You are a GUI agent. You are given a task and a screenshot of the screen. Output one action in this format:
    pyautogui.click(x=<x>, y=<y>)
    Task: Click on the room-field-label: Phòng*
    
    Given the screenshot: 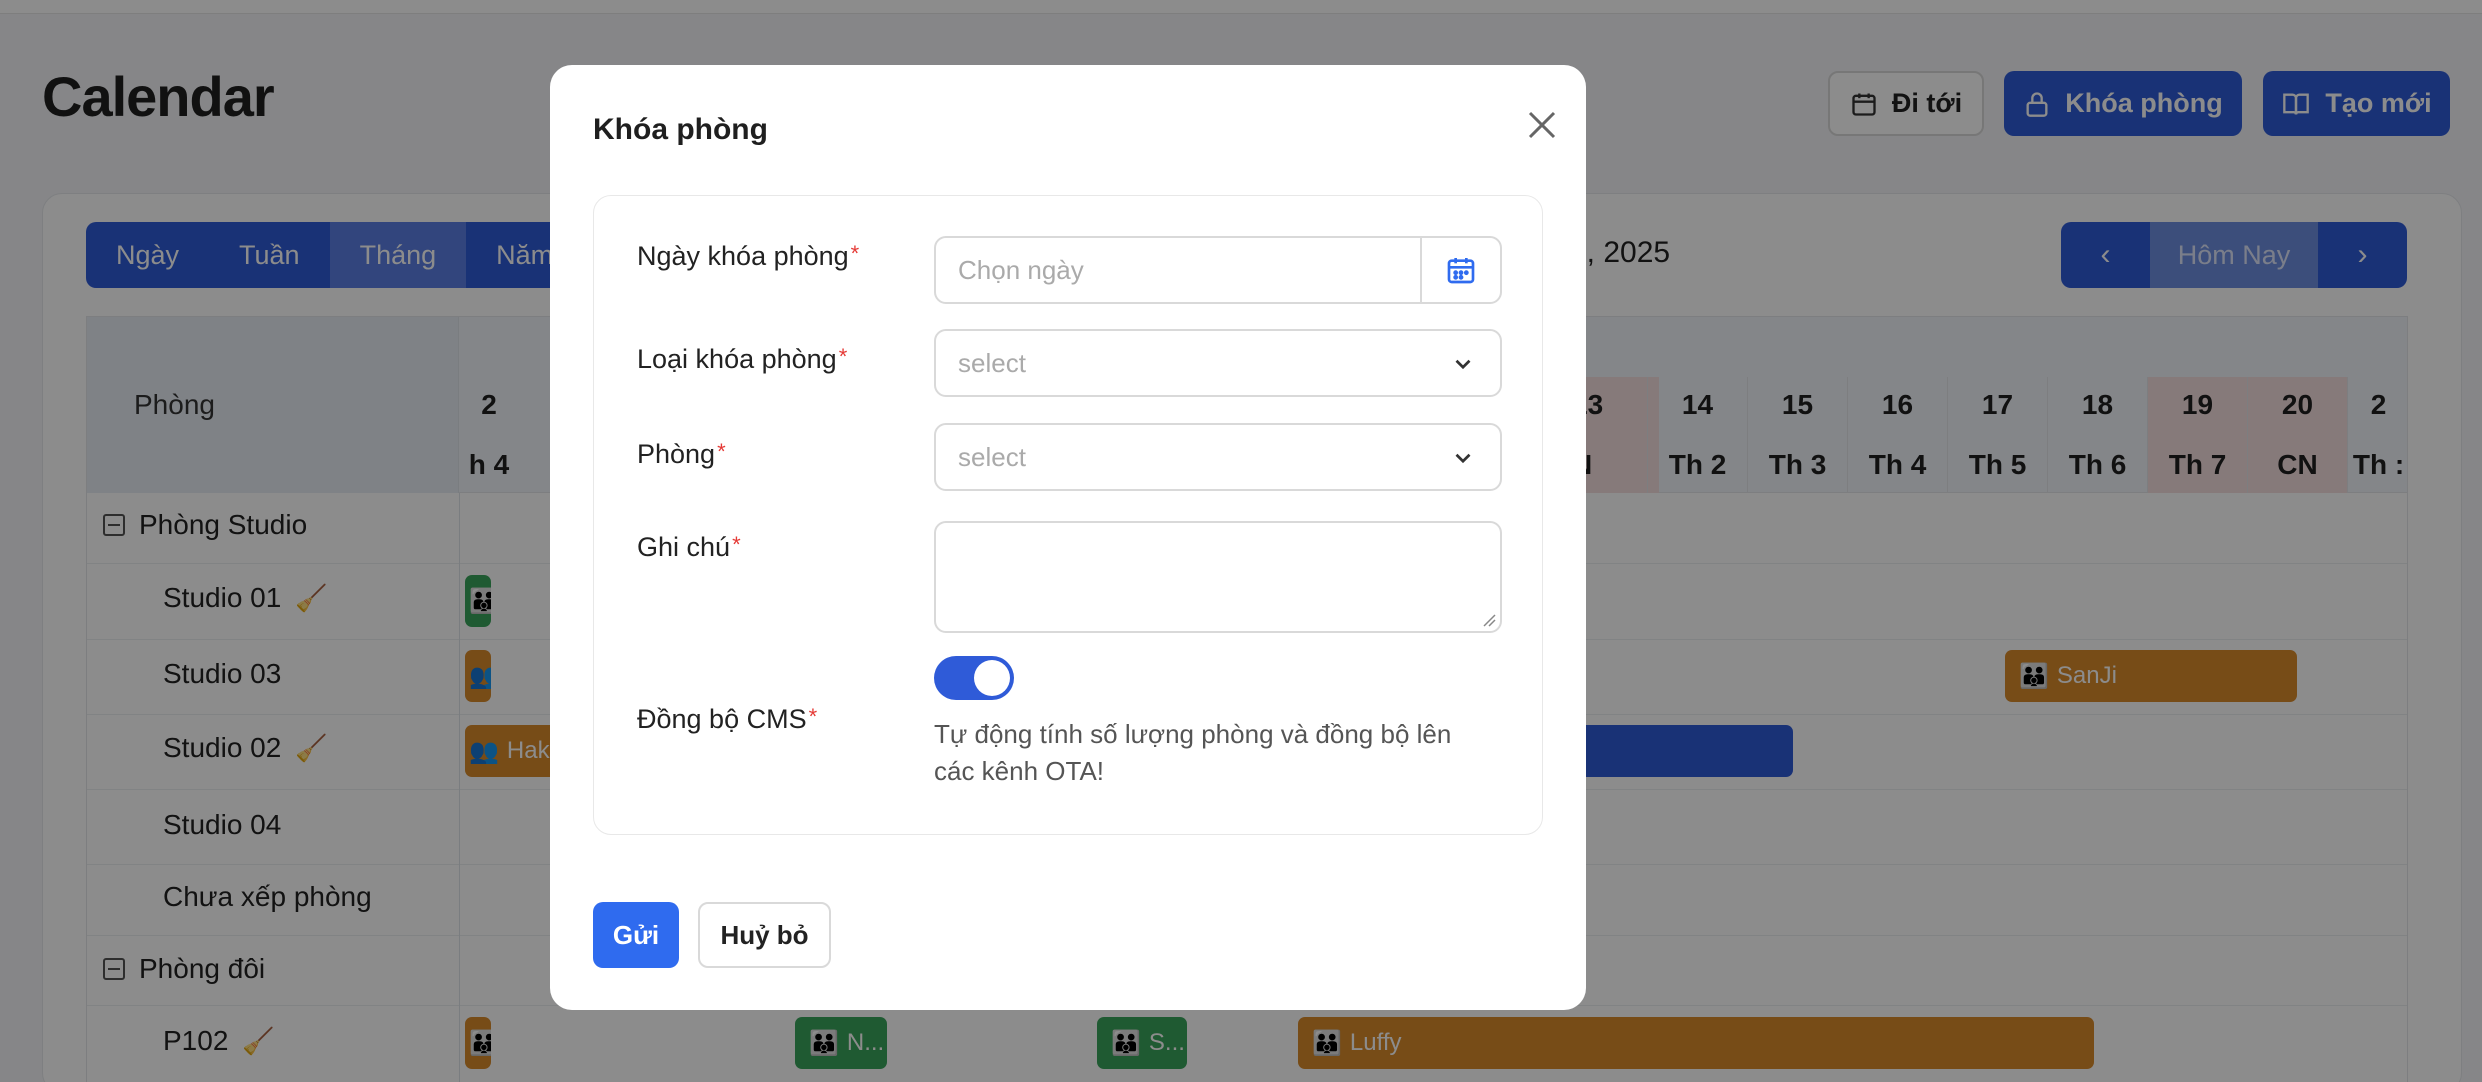 What is the action you would take?
    pyautogui.click(x=681, y=454)
    